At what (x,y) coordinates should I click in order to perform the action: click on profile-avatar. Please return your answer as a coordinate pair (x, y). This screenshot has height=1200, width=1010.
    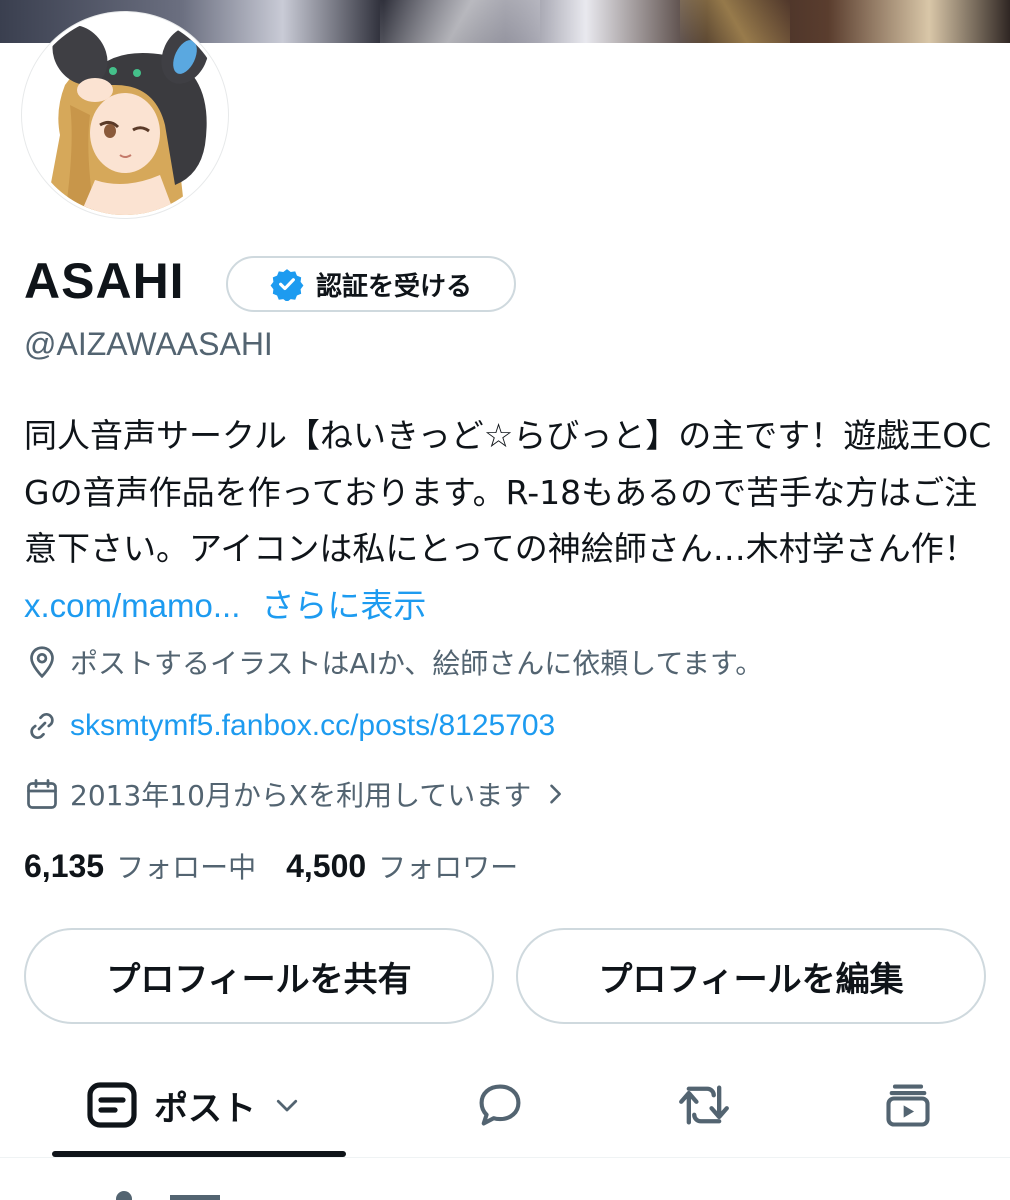
    Looking at the image, I should click on (125, 115).